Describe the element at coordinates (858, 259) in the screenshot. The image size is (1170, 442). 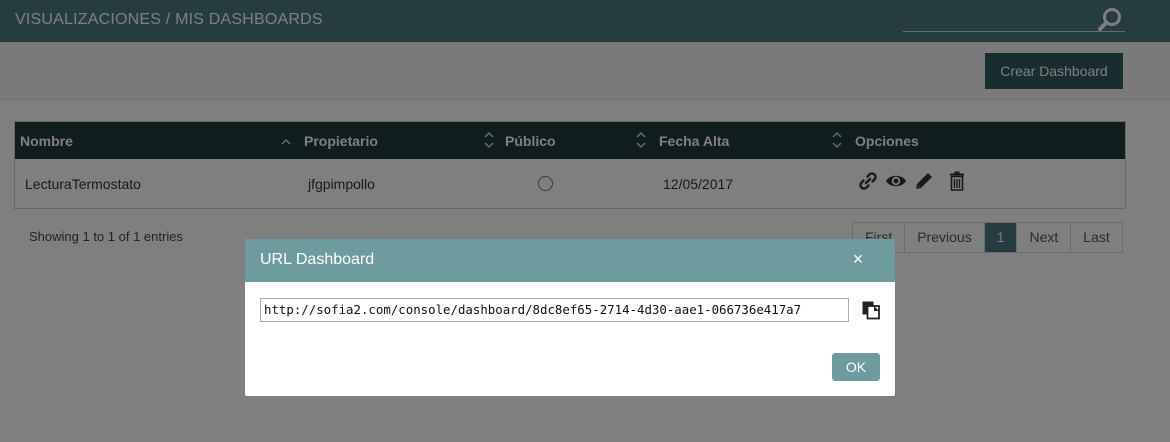
I see `close-icon: ×` at that location.